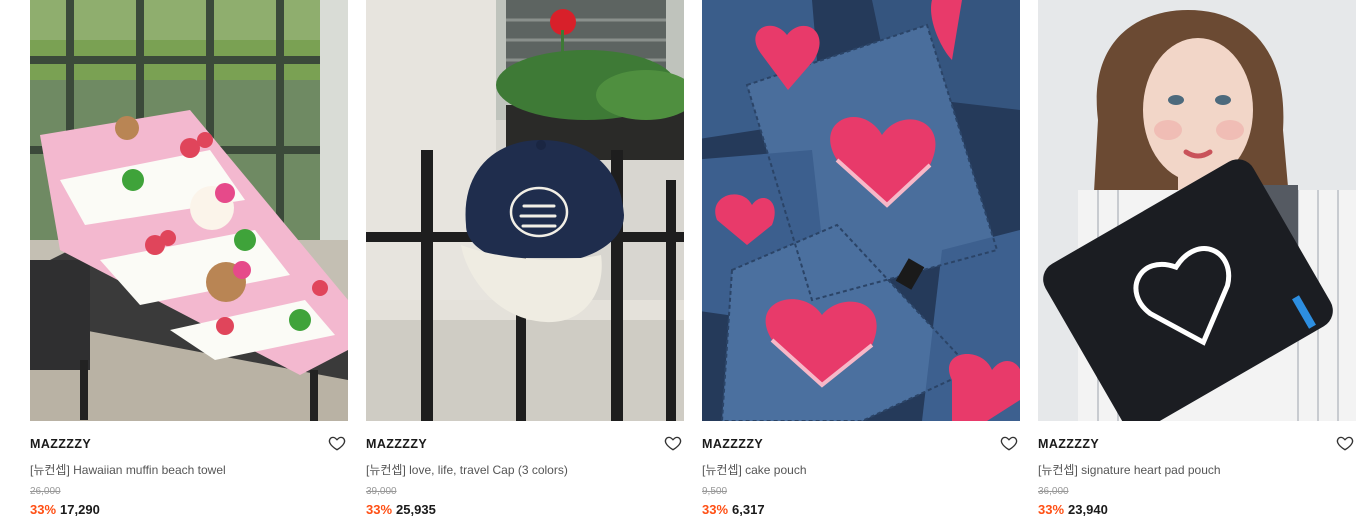 The height and width of the screenshot is (521, 1360). Describe the element at coordinates (80, 509) in the screenshot. I see `sale-price: 17,290` at that location.